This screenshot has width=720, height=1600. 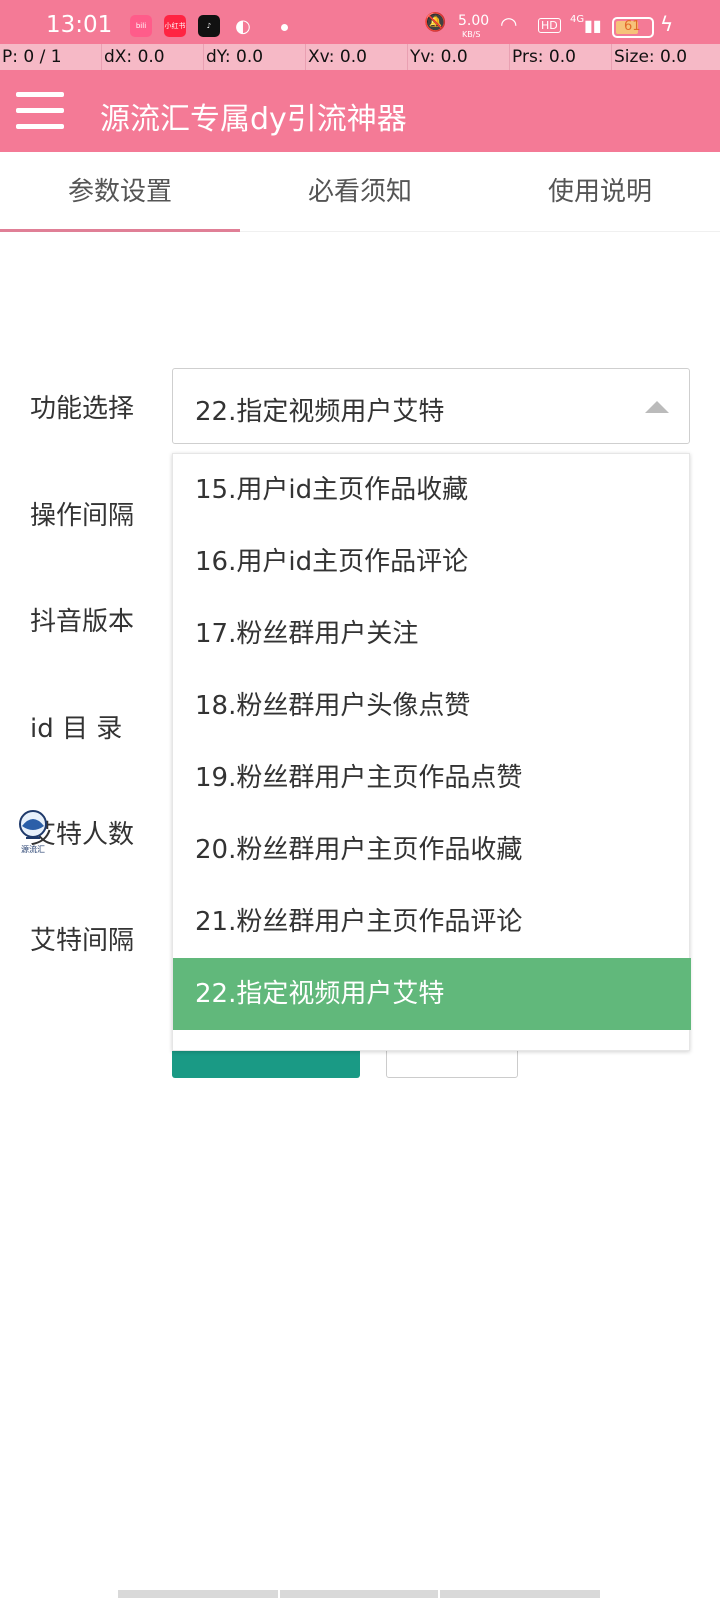 I want to click on function-select: 22.指定视频用户艾特, so click(x=431, y=406).